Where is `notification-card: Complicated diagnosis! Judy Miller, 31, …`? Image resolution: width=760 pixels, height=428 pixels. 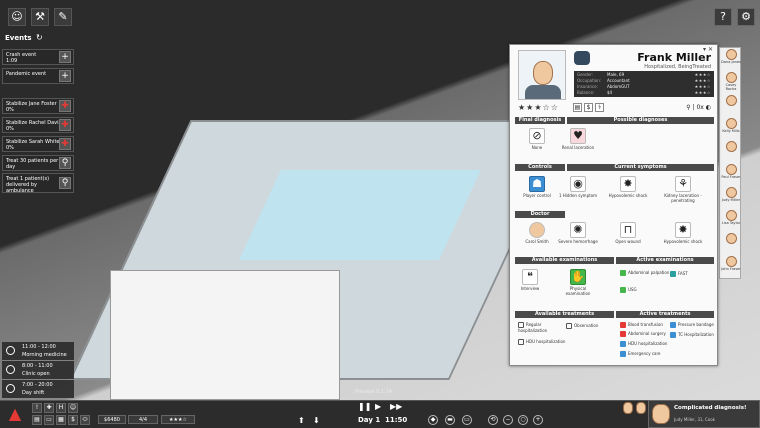
notification-card: Complicated diagnosis! Judy Miller, 31, … is located at coordinates (704, 414).